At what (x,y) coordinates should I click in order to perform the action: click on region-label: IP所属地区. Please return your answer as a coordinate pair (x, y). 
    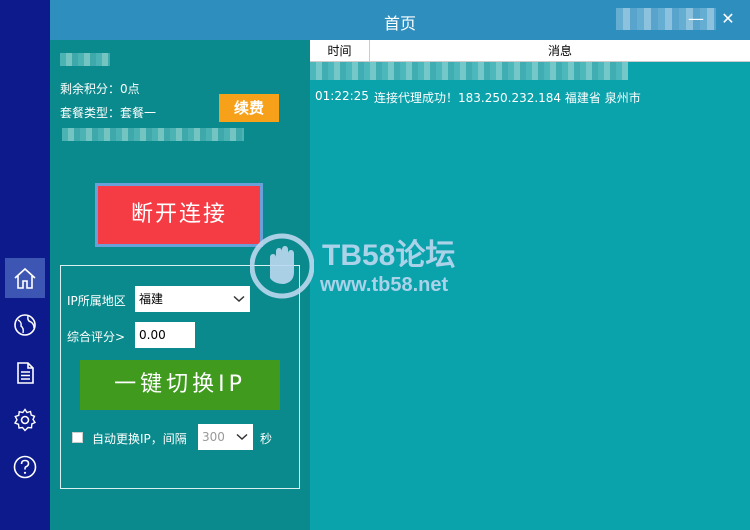
    Looking at the image, I should click on (96, 301).